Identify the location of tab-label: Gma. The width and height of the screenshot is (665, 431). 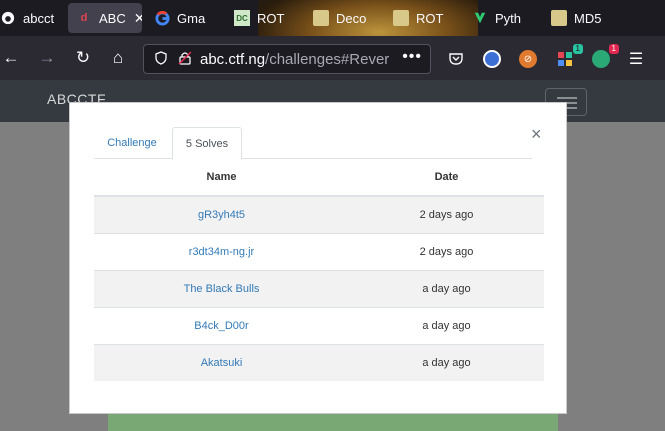
(191, 18).